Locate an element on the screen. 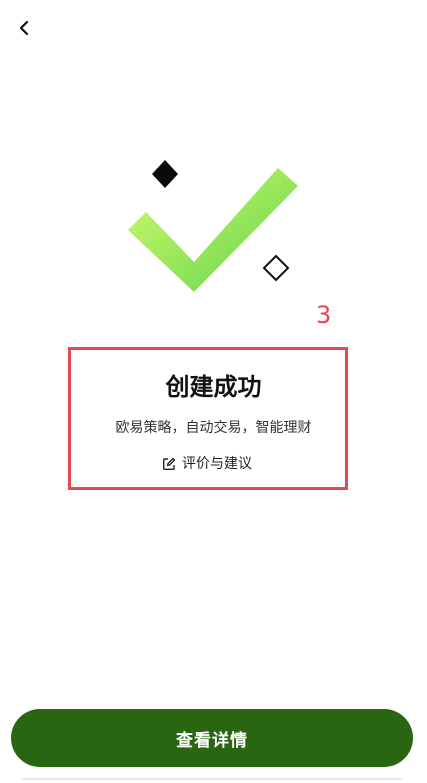 This screenshot has height=783, width=427. chevron-left-icon is located at coordinates (24, 28).